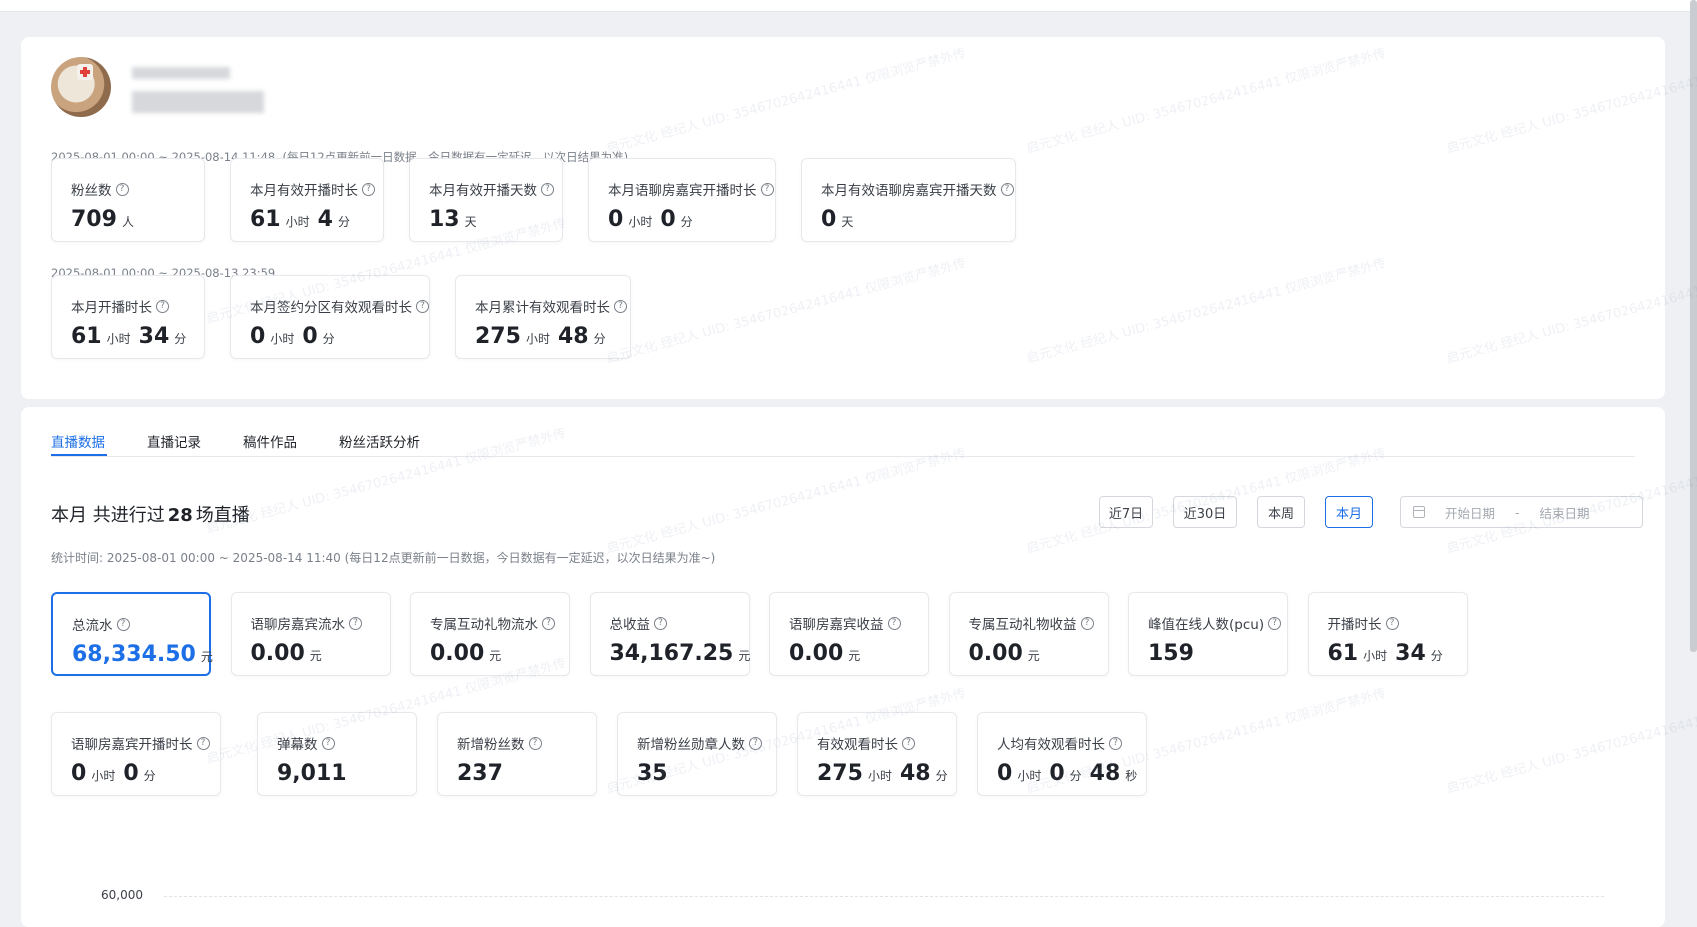 The image size is (1697, 927). What do you see at coordinates (1028, 634) in the screenshot?
I see `stat-card: 专属互动礼物收益? 0.00 元` at bounding box center [1028, 634].